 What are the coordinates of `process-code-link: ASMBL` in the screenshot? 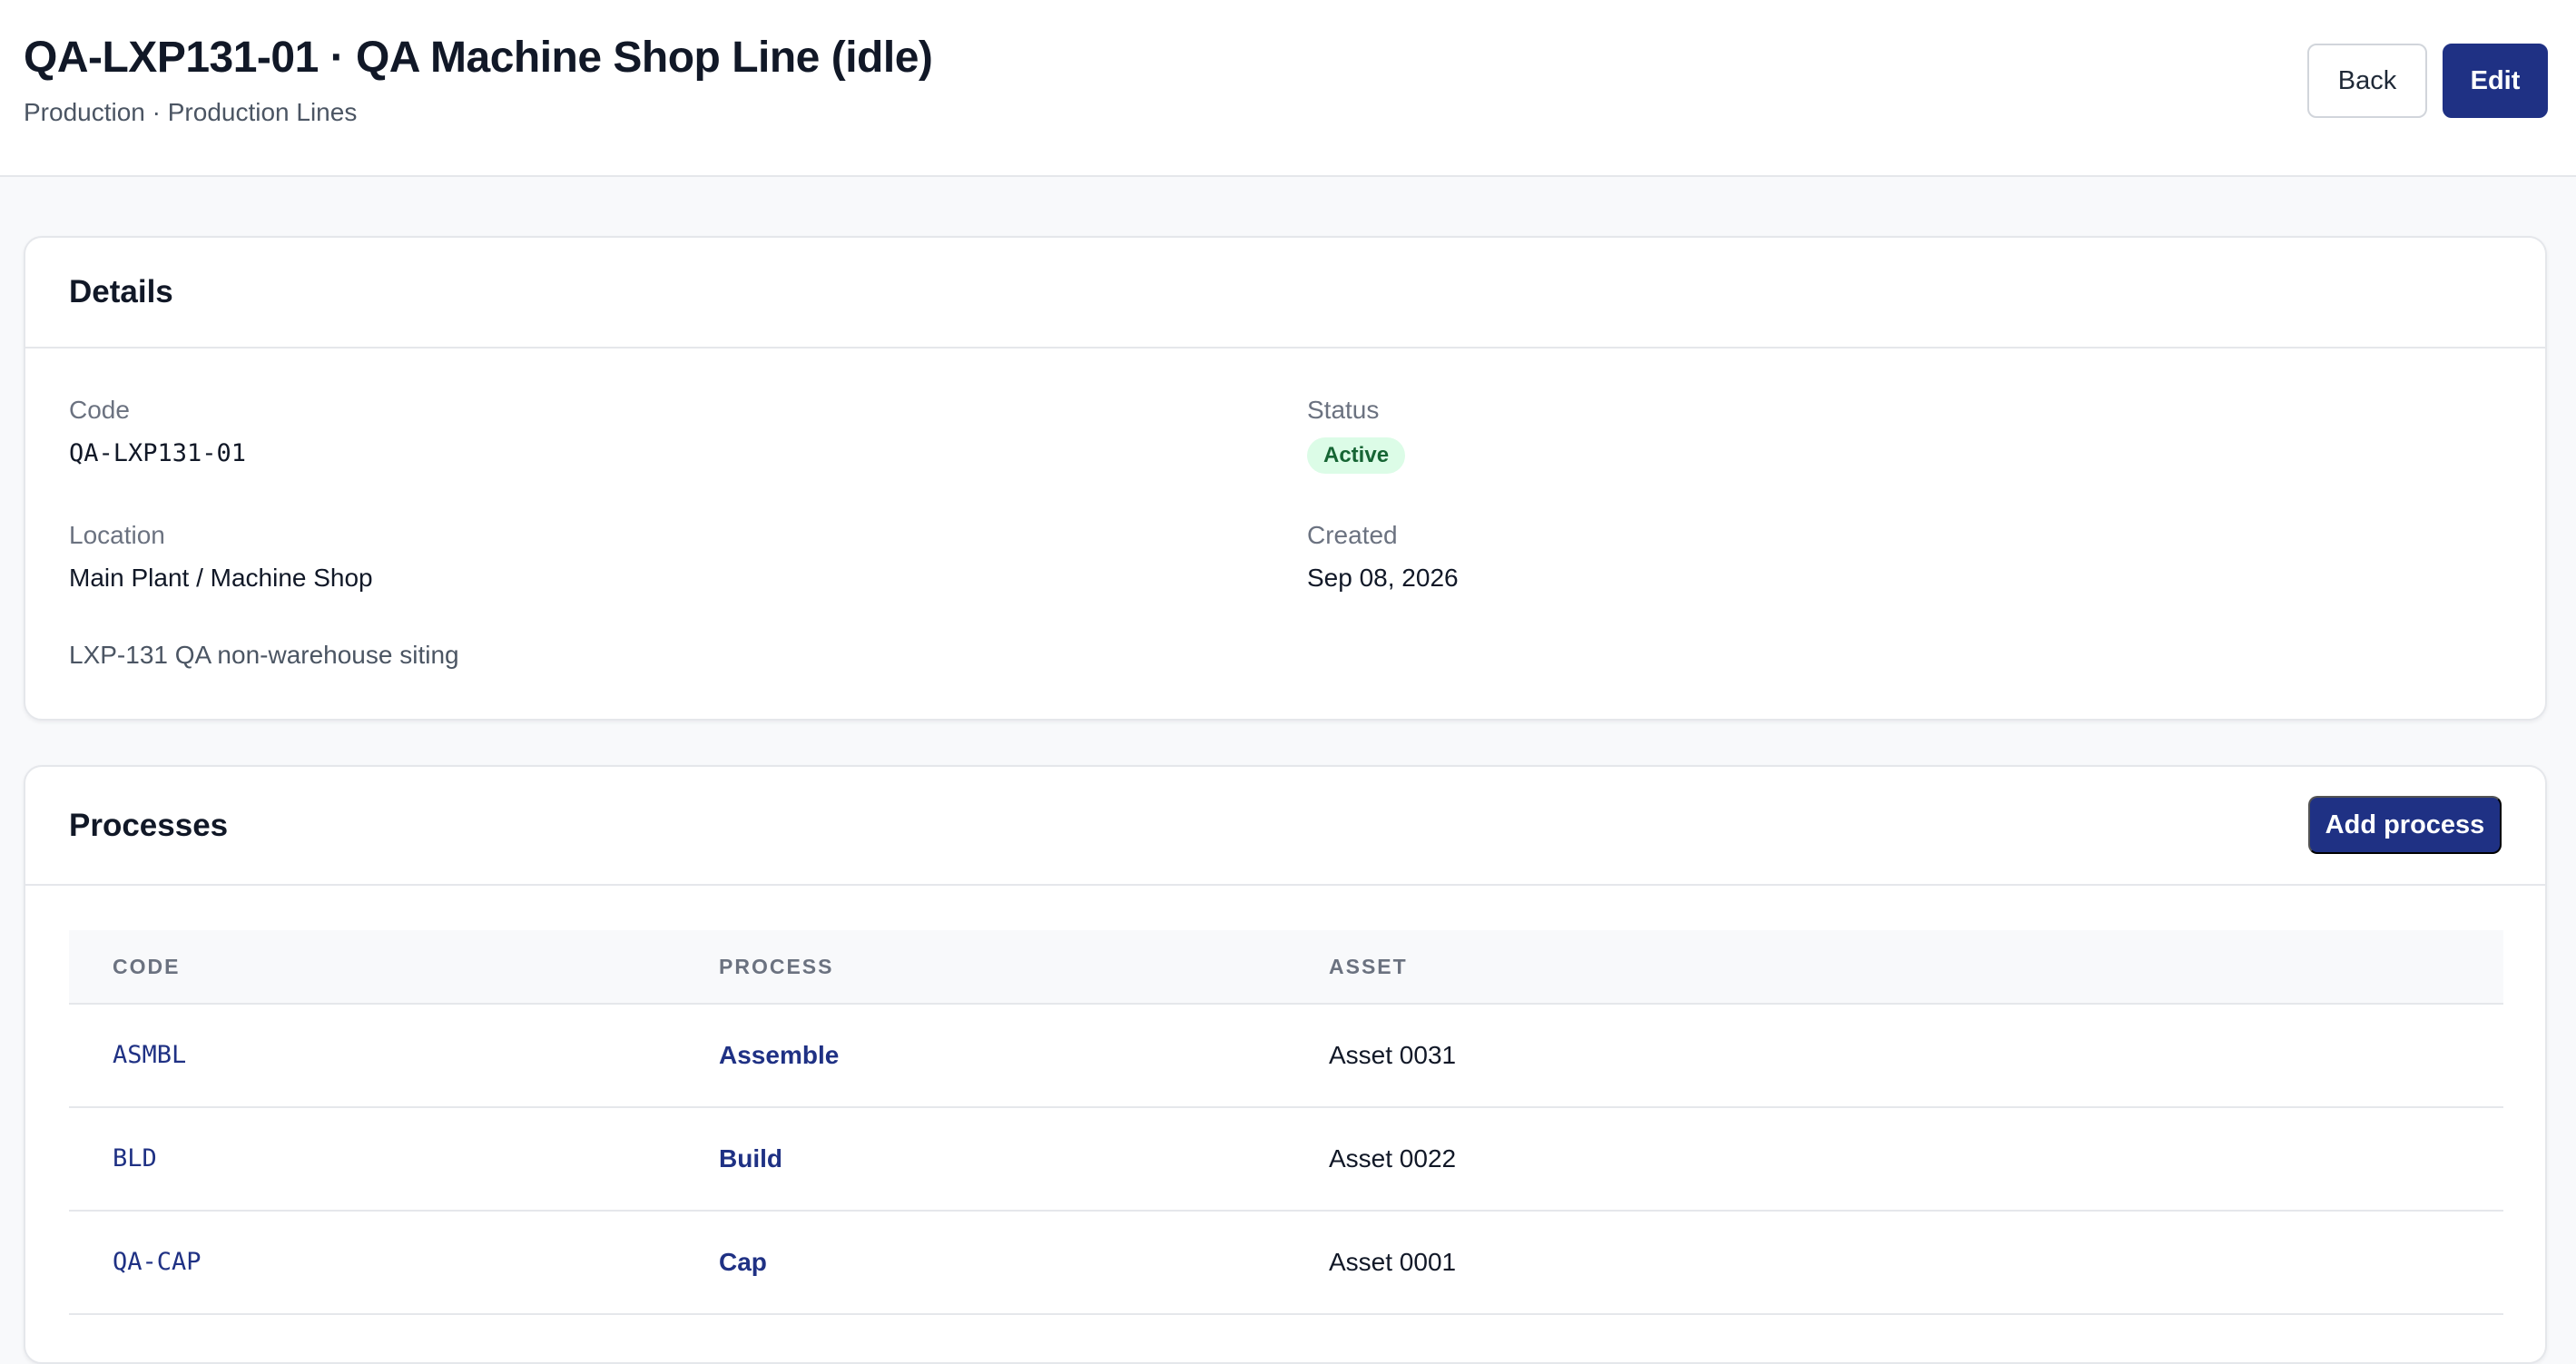 It's located at (149, 1055).